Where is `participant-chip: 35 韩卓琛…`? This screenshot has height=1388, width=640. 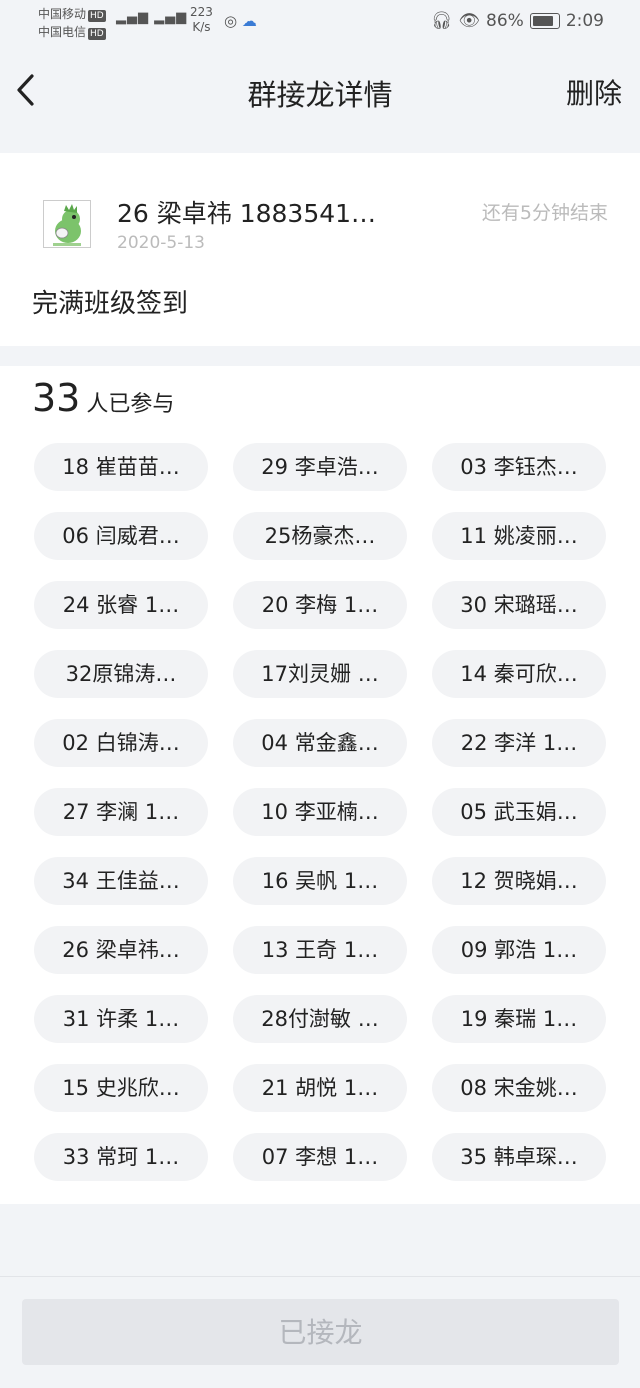
participant-chip: 35 韩卓琛… is located at coordinates (519, 1157).